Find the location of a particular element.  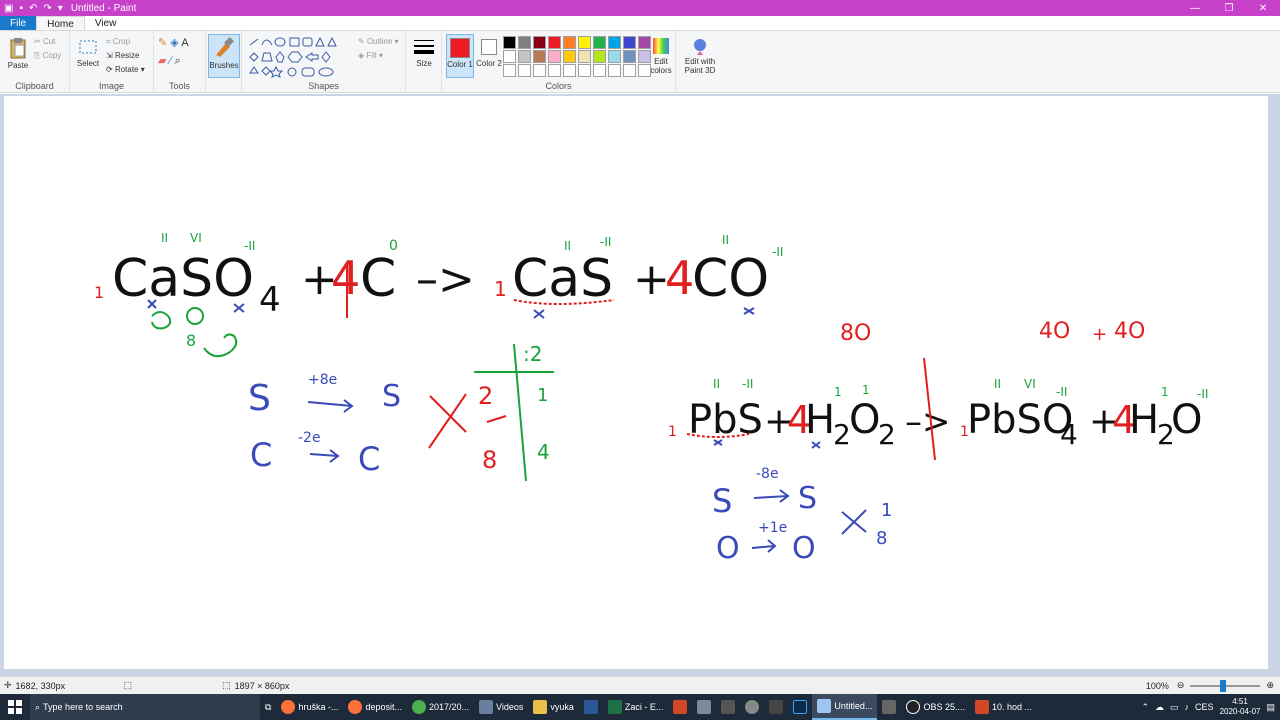

eq2-arrow: –> is located at coordinates (928, 422).